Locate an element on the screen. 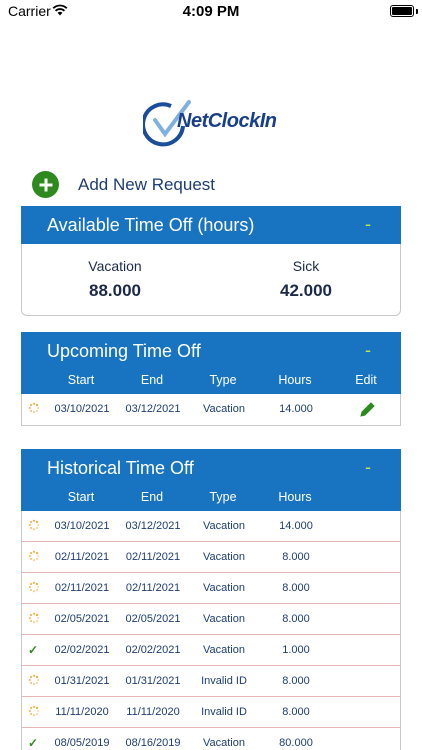 This screenshot has height=750, width=422. app-logo: NetClockIn is located at coordinates (212, 122).